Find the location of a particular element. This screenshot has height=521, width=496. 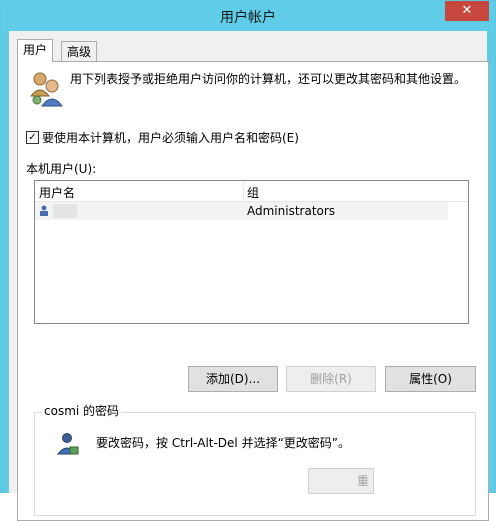

local-users-label: 本机用户(U): is located at coordinates (61, 169).